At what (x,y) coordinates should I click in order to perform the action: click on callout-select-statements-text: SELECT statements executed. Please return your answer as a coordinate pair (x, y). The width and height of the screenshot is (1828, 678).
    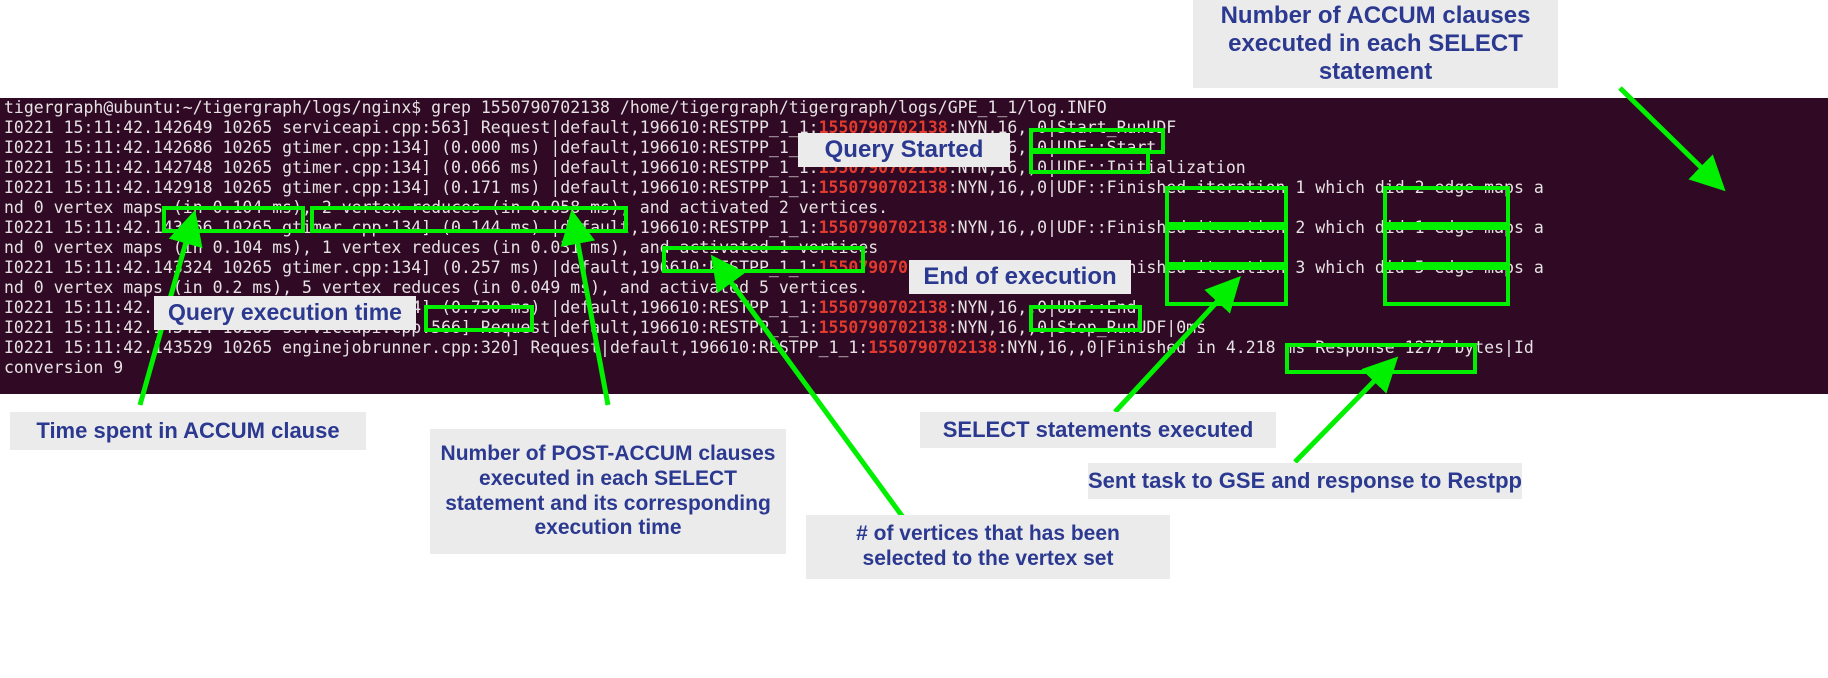
    Looking at the image, I should click on (1098, 430).